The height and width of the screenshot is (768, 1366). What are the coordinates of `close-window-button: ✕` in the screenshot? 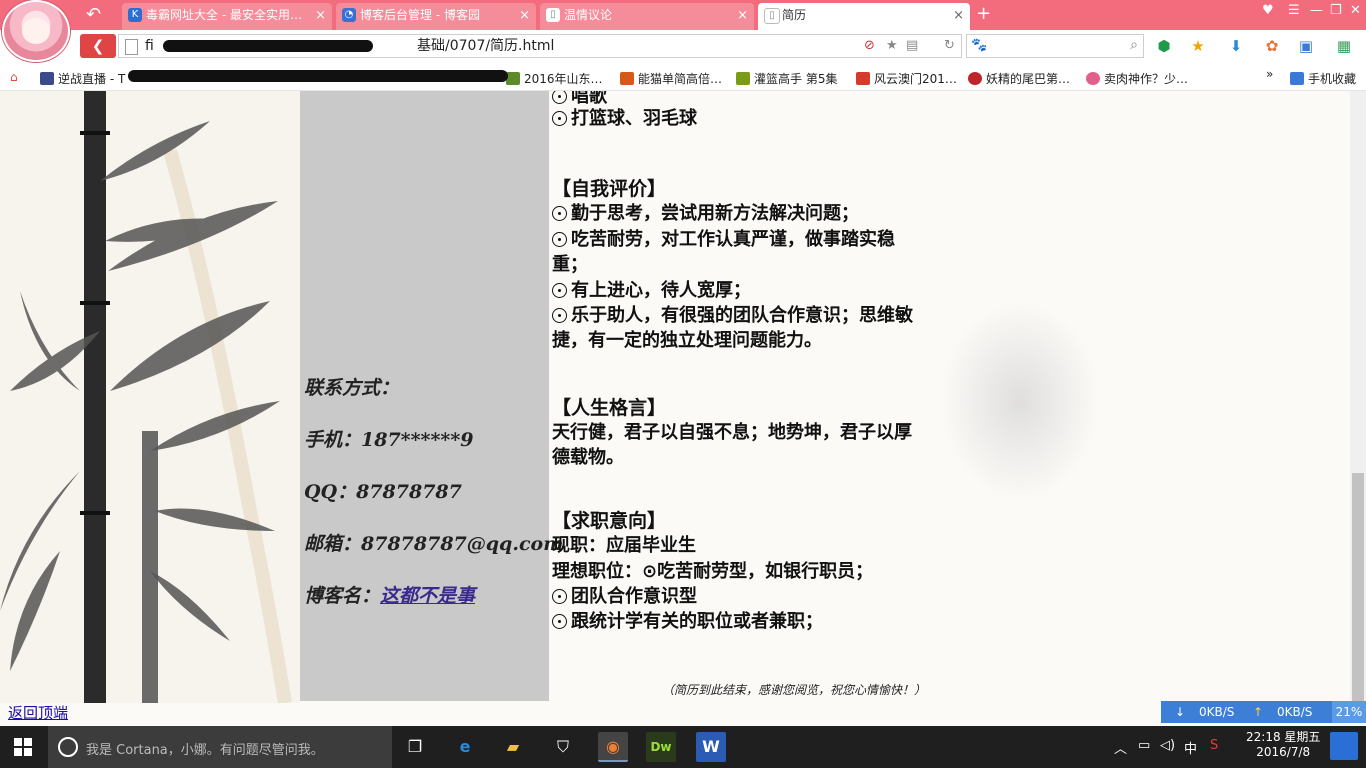 It's located at (1355, 10).